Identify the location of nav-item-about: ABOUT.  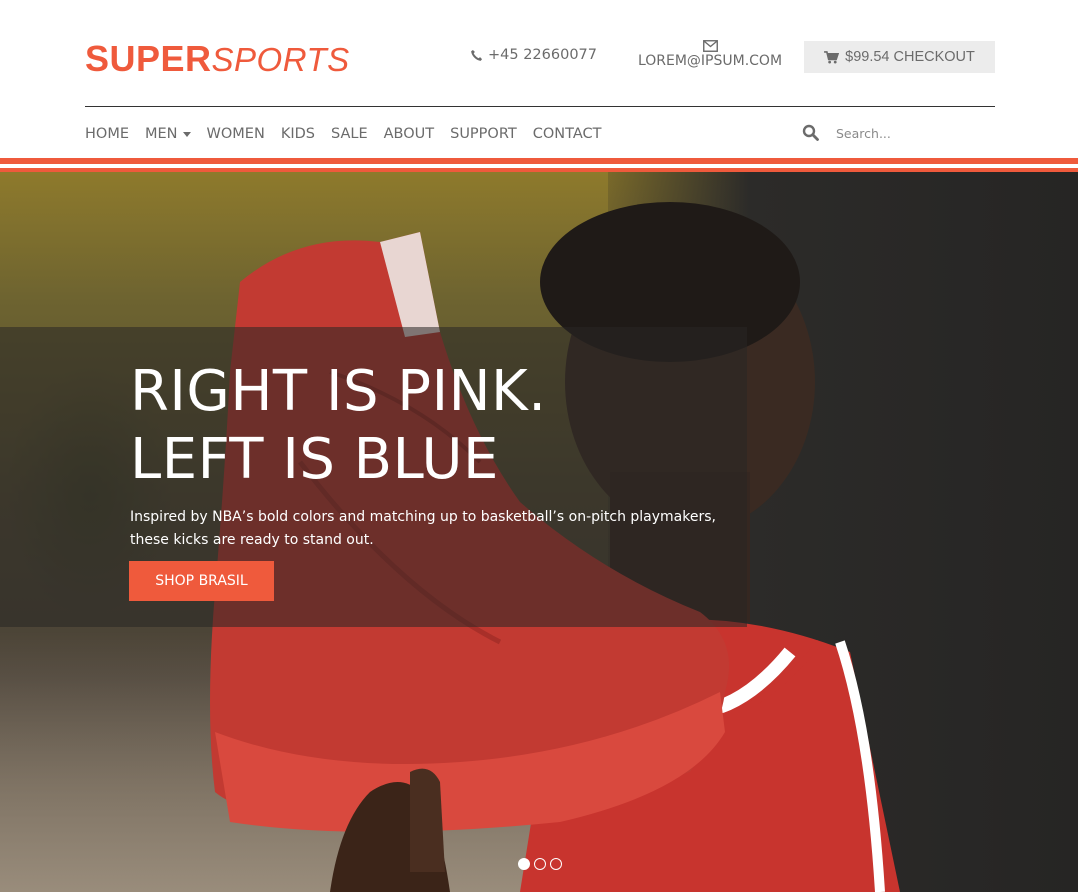
(409, 134).